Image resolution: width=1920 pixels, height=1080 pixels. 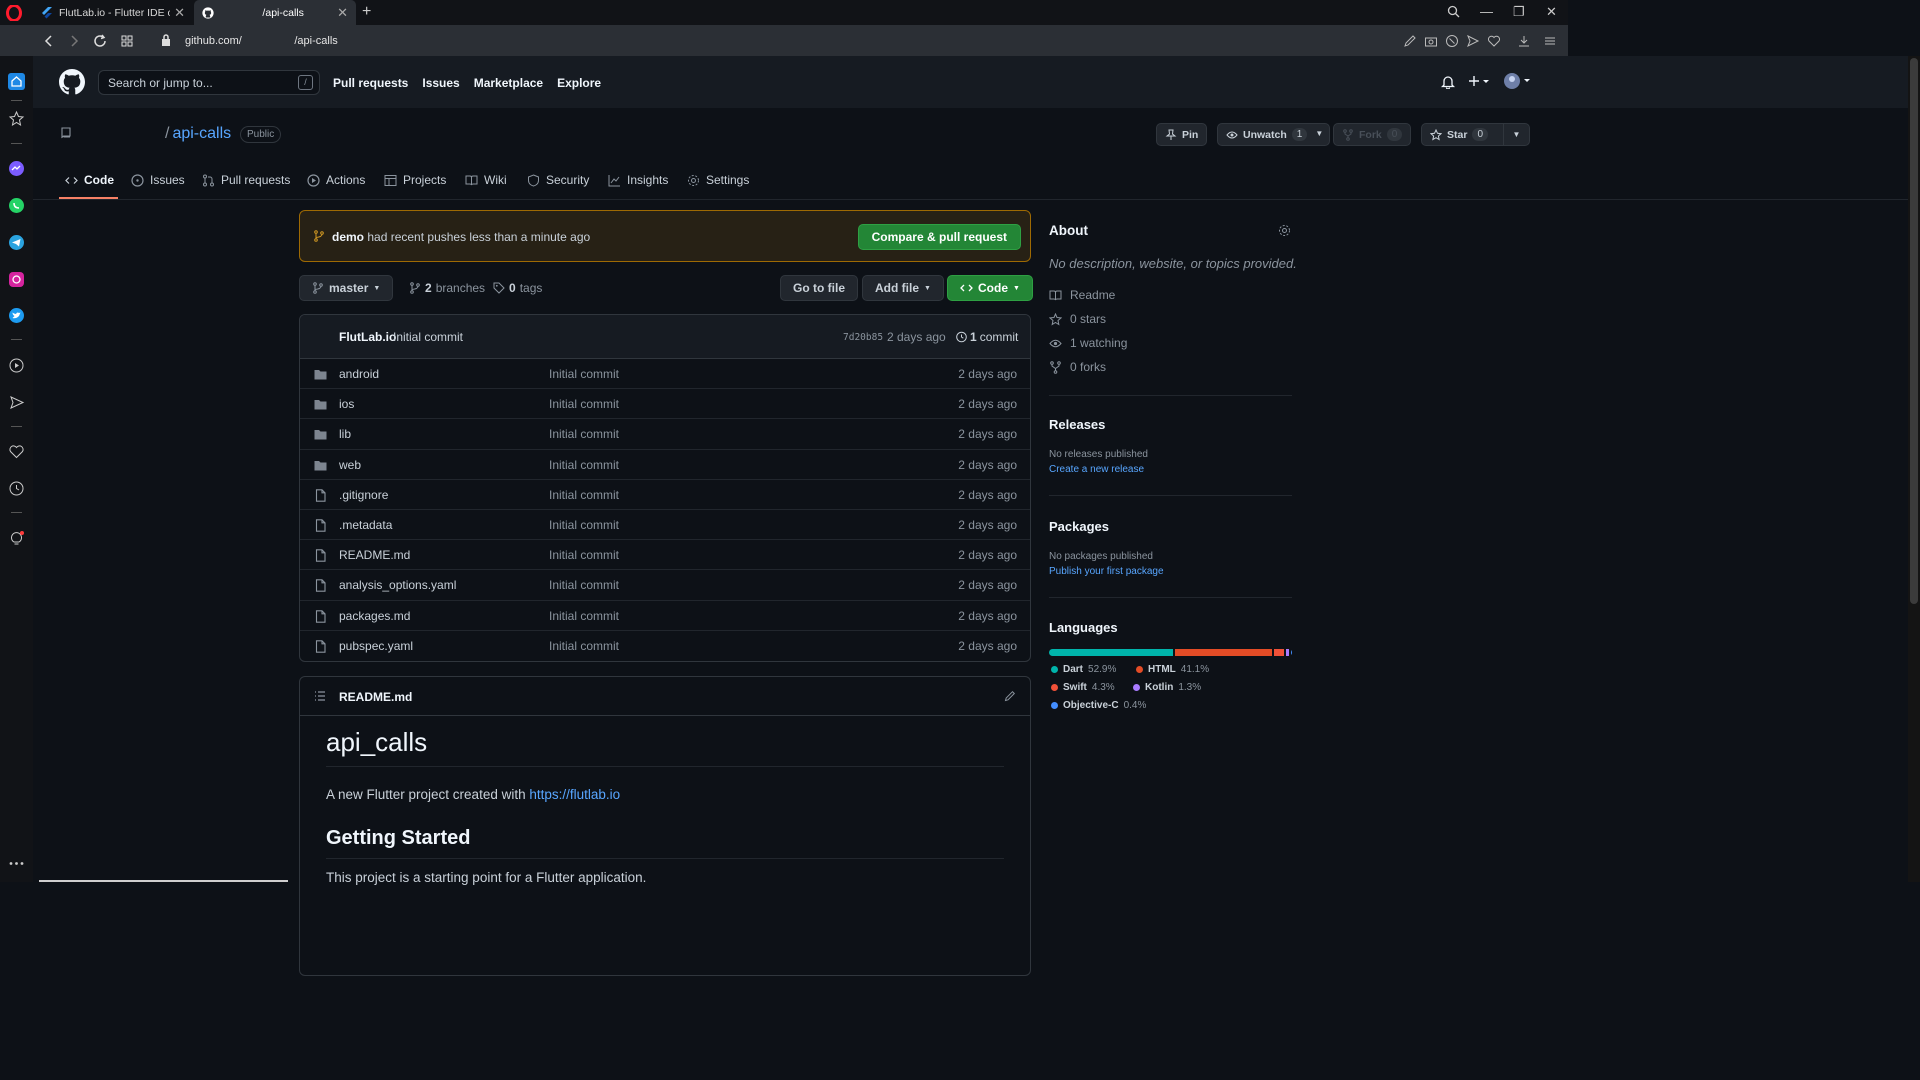 What do you see at coordinates (1524, 41) in the screenshot?
I see `download-icon` at bounding box center [1524, 41].